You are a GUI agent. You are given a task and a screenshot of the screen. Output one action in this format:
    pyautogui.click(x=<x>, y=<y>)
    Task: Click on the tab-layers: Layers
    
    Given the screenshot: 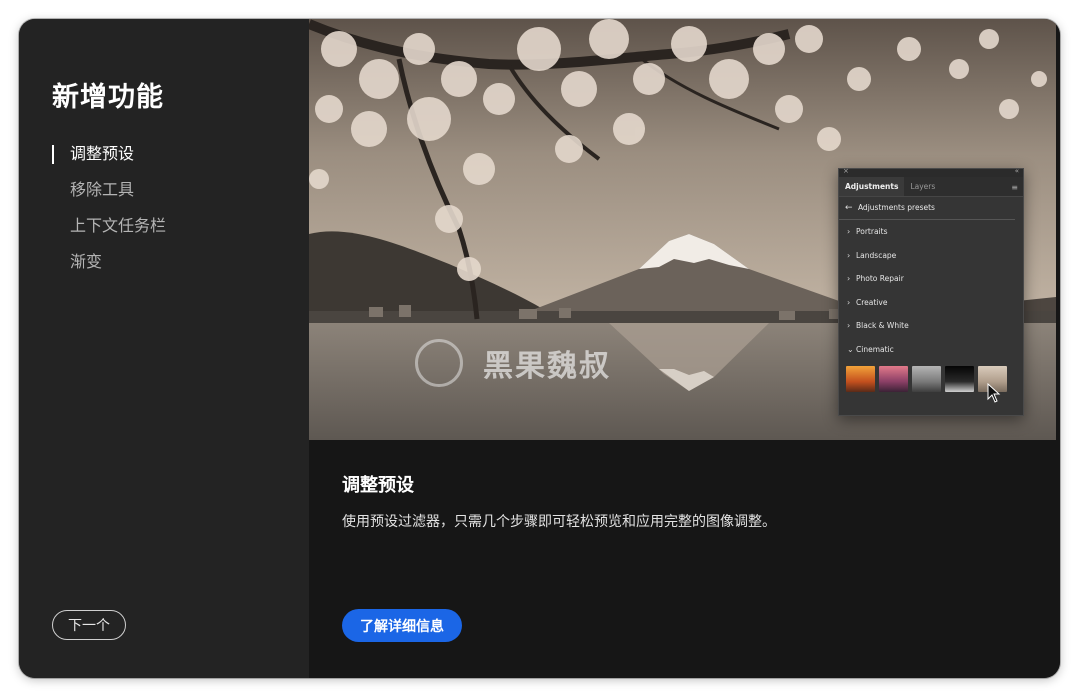 What is the action you would take?
    pyautogui.click(x=922, y=186)
    